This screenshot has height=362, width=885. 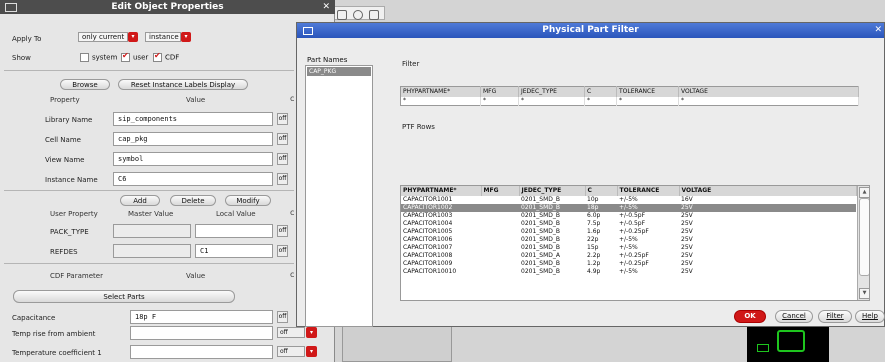 I want to click on eop-titlebar: Edit Object Properties ✕, so click(x=167, y=7).